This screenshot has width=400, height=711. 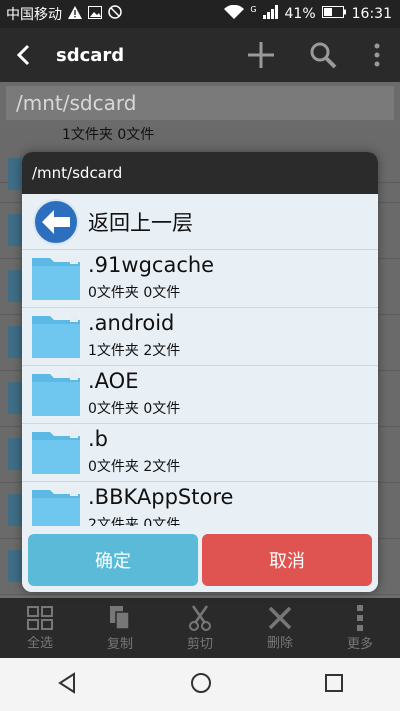 I want to click on ok-button: 确定, so click(x=113, y=560).